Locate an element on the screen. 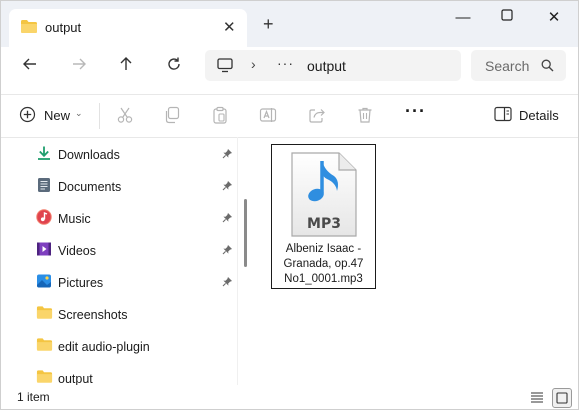 This screenshot has height=410, width=579. forward-button is located at coordinates (79, 66).